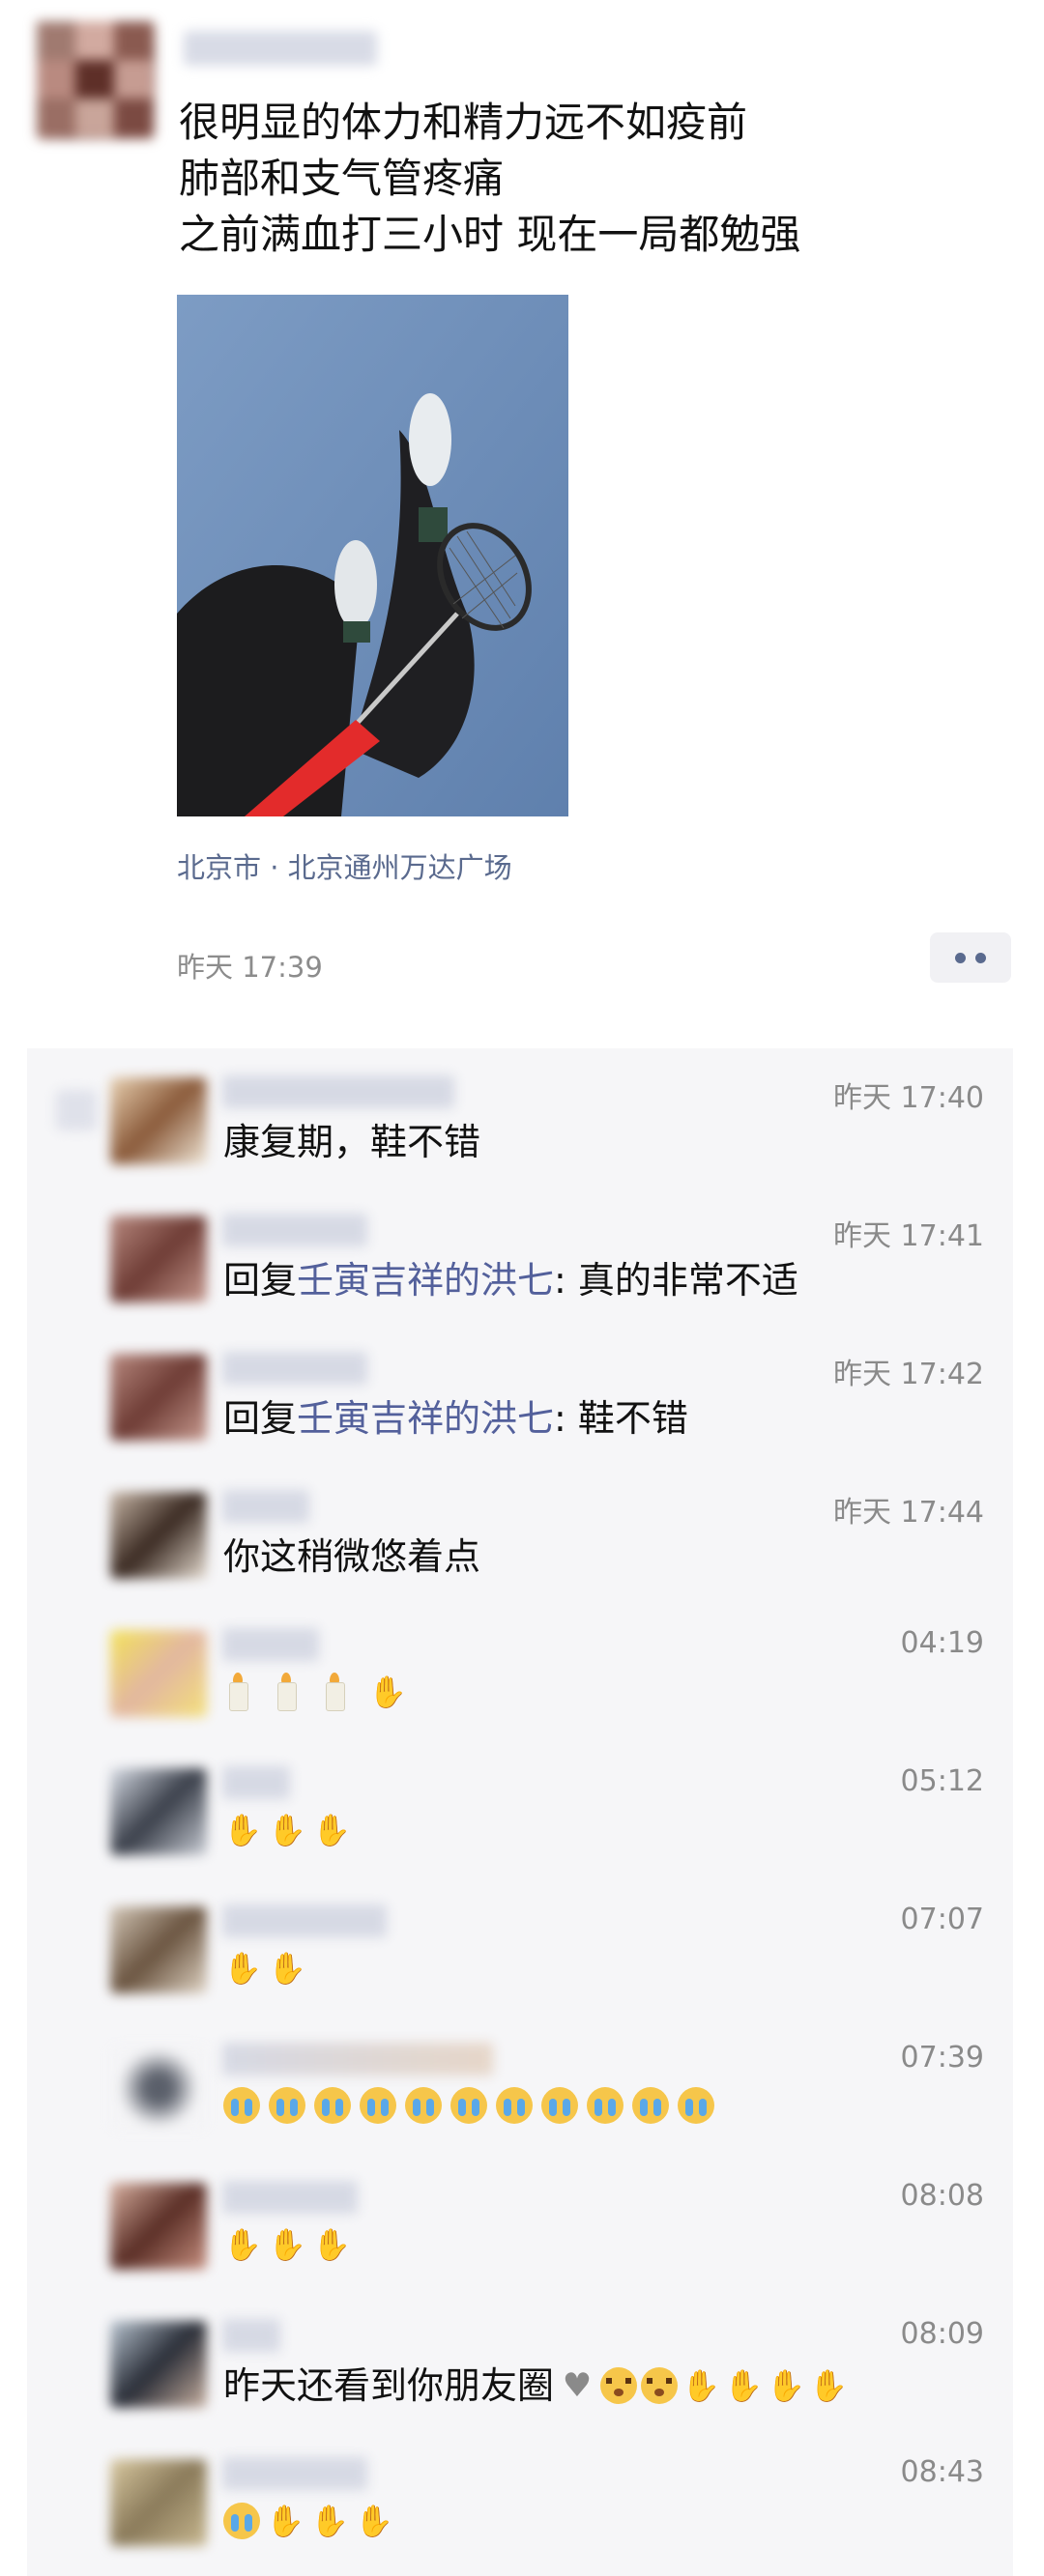  Describe the element at coordinates (345, 866) in the screenshot. I see `post-location: 北京市 · 北京通州万达广场` at that location.